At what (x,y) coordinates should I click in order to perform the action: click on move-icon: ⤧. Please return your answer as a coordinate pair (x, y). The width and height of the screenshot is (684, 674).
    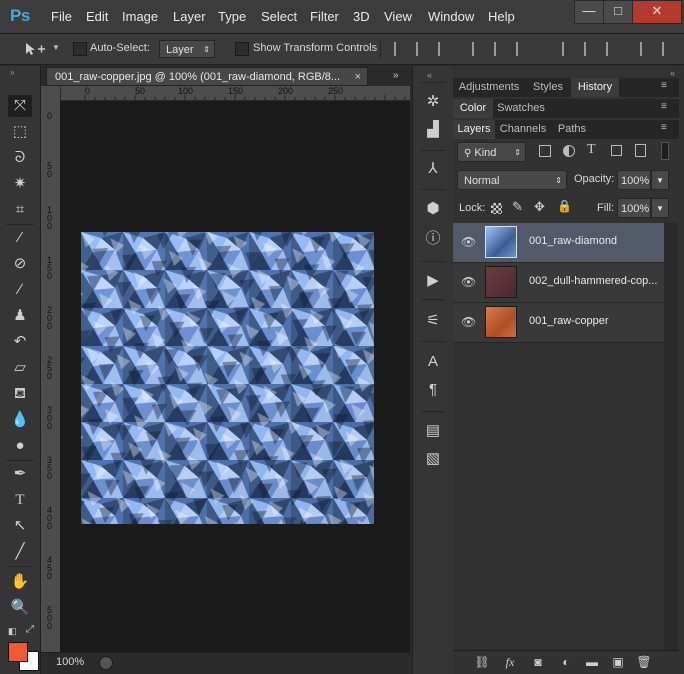
    Looking at the image, I should click on (20, 106).